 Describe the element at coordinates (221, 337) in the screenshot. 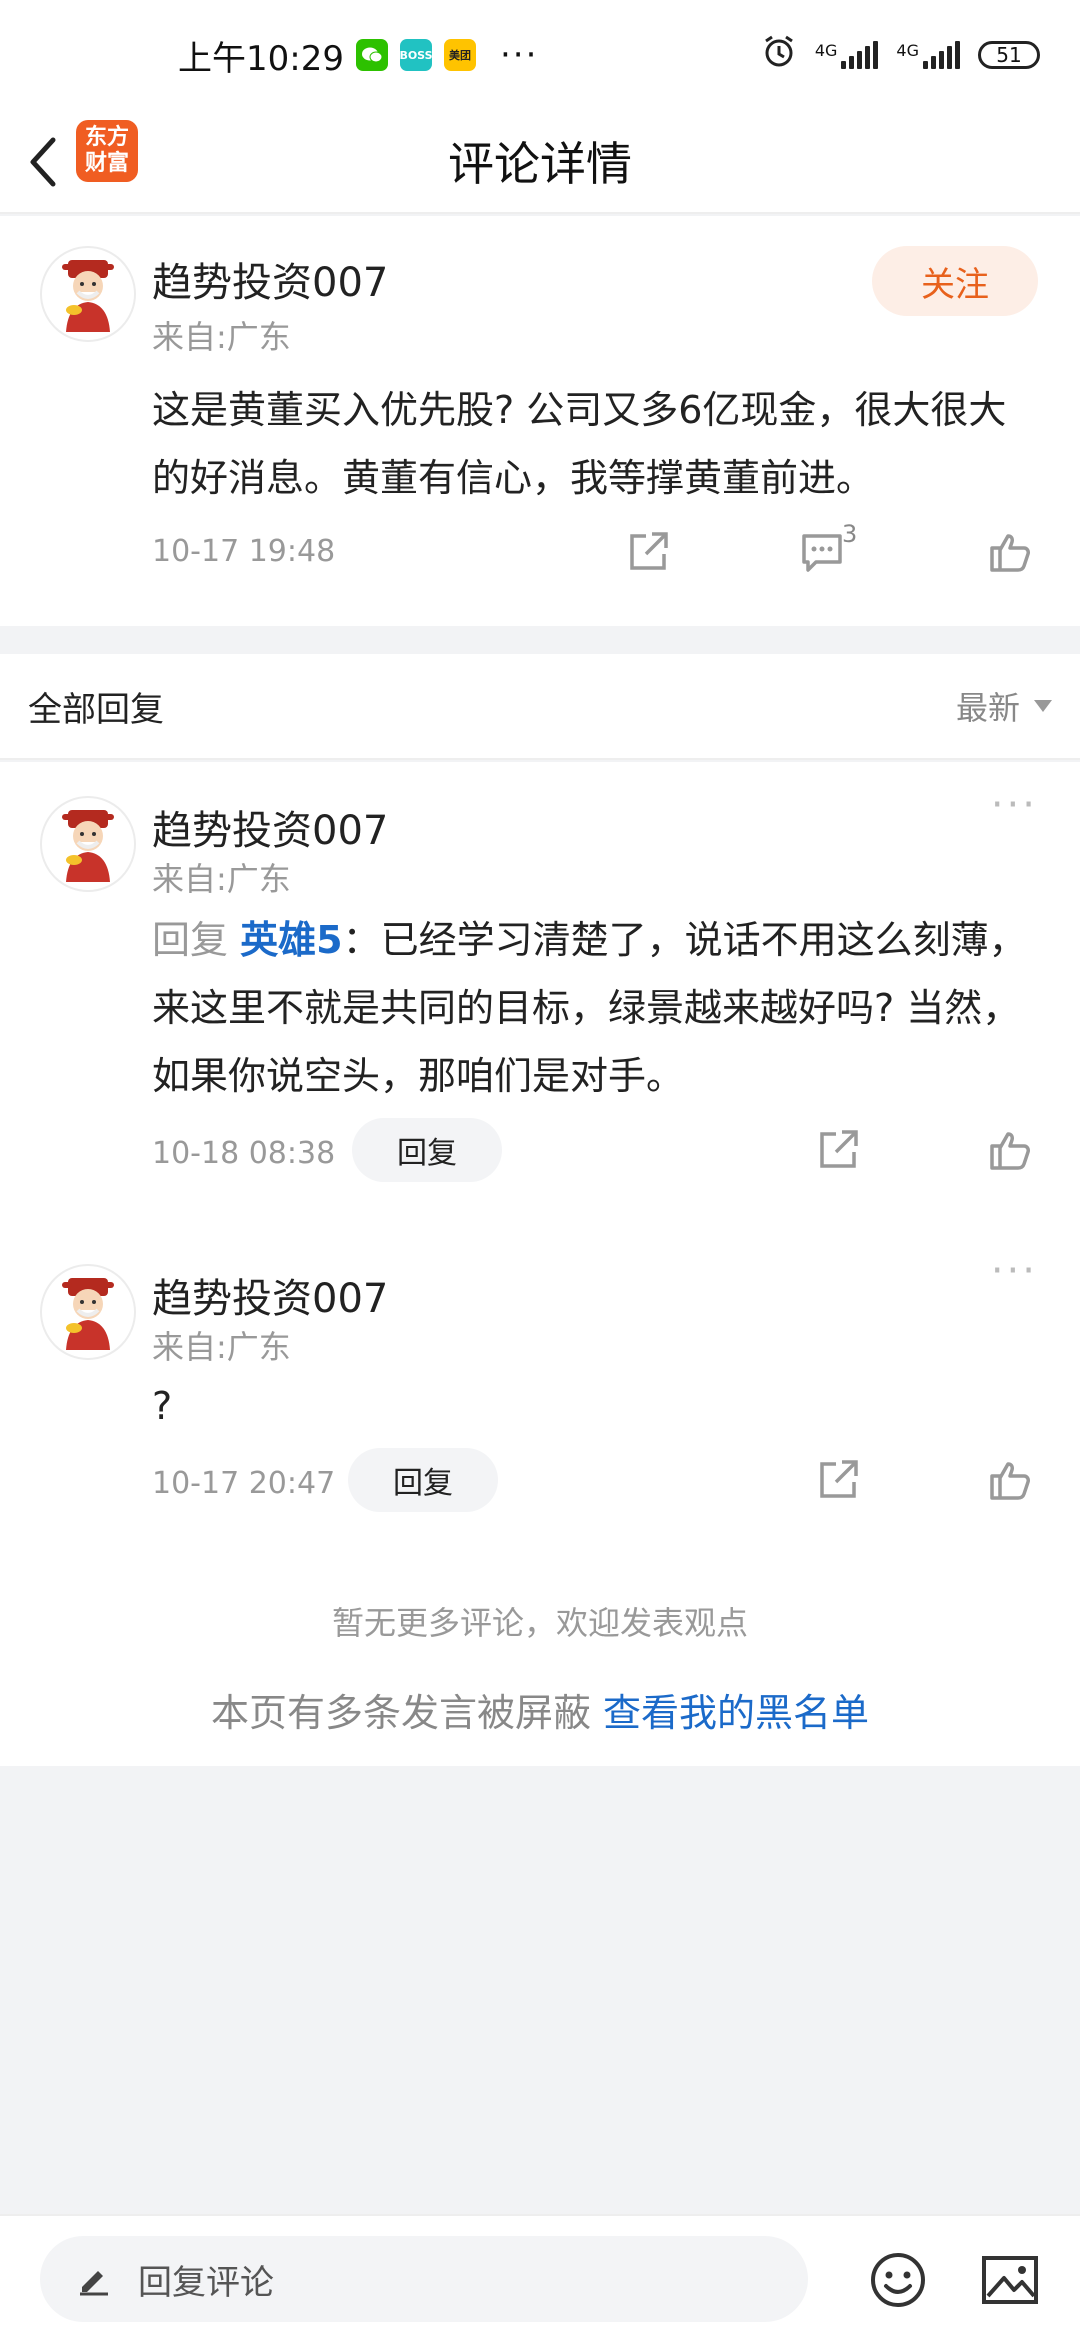

I see `comment-location: 来自:广东` at that location.